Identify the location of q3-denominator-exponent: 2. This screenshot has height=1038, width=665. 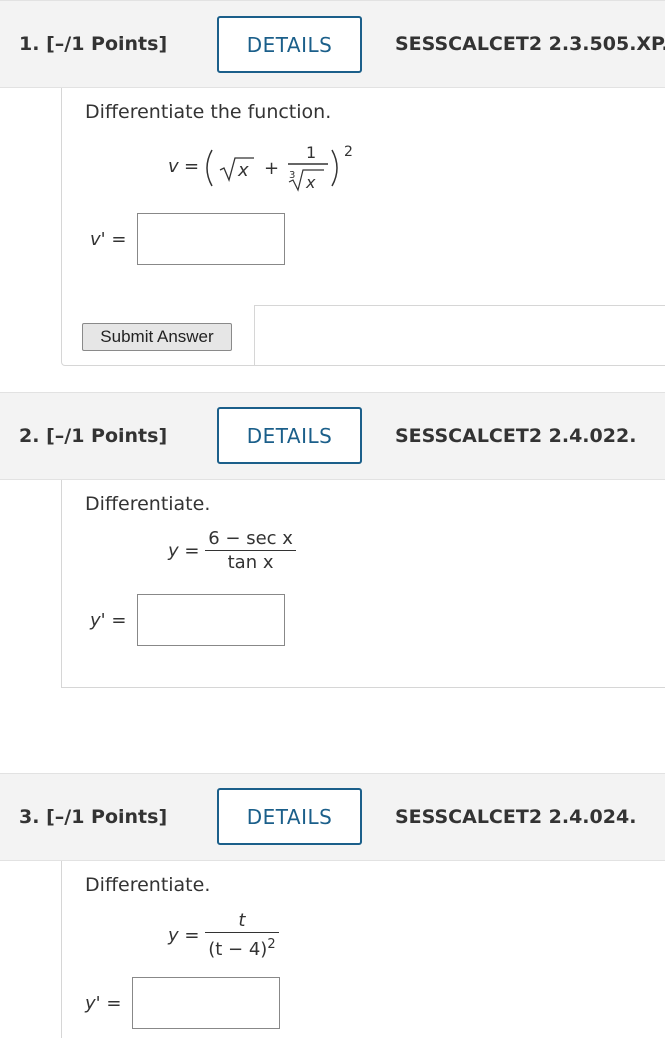
(271, 944).